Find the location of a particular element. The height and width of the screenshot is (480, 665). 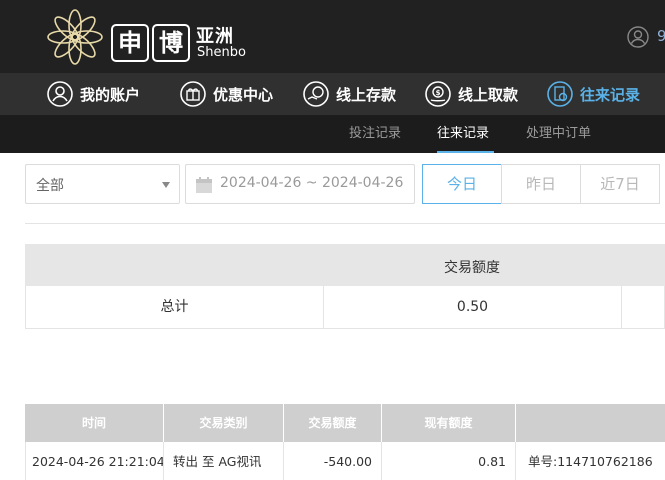

withdraw-icon: $ is located at coordinates (438, 94).